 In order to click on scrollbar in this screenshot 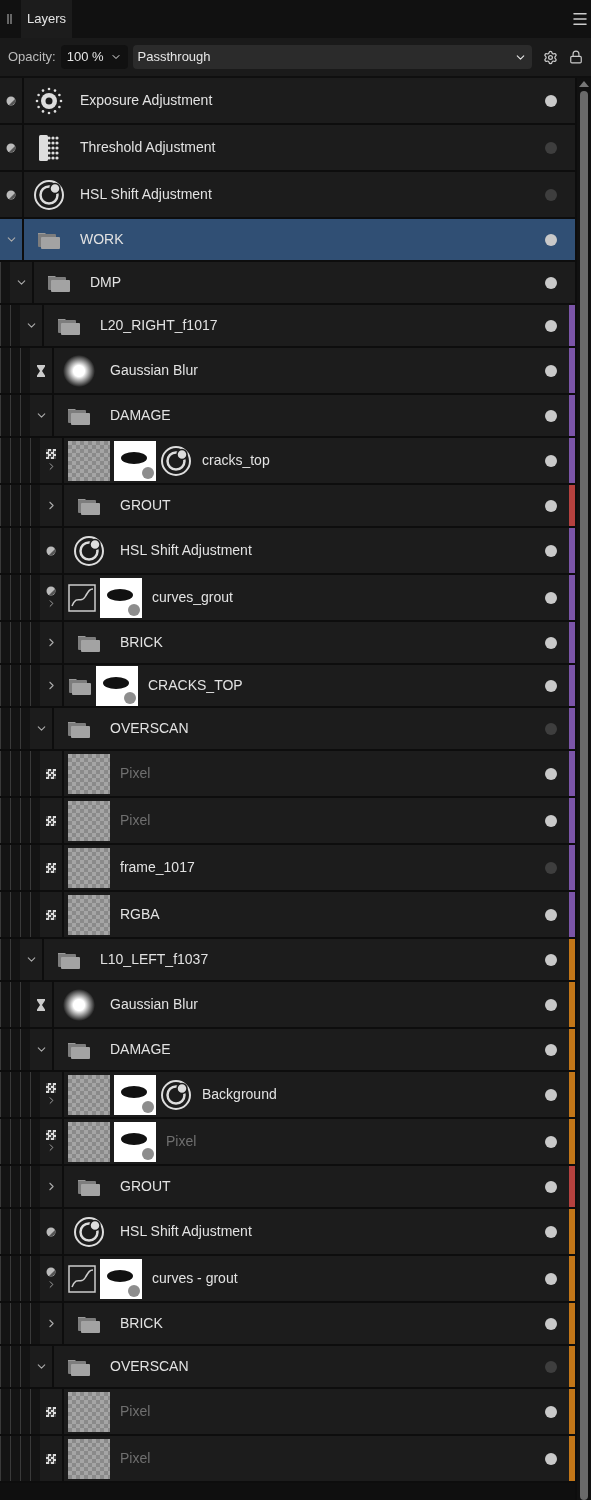, I will do `click(584, 789)`.